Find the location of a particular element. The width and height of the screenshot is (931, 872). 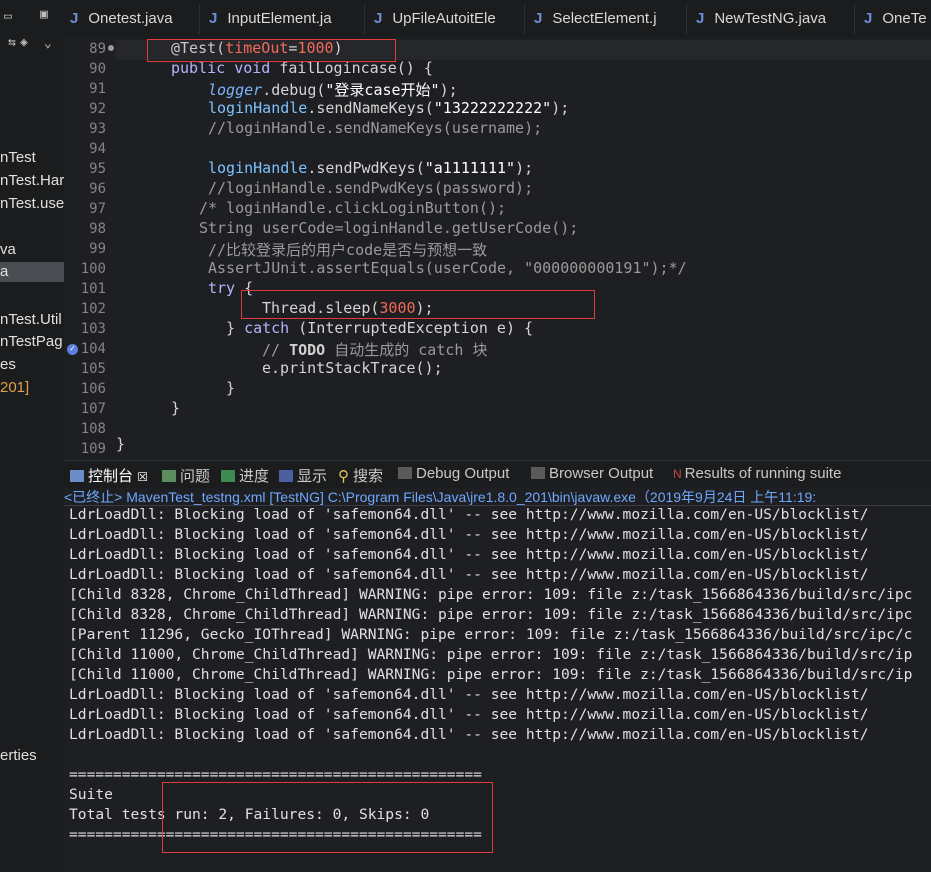

code-line-92: loginHandle.sendNameKeys("13222222222"); is located at coordinates (388, 108).